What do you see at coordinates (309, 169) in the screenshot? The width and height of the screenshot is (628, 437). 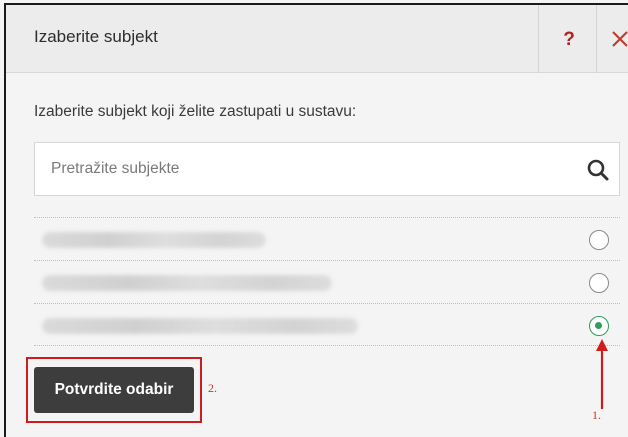 I see `search-input` at bounding box center [309, 169].